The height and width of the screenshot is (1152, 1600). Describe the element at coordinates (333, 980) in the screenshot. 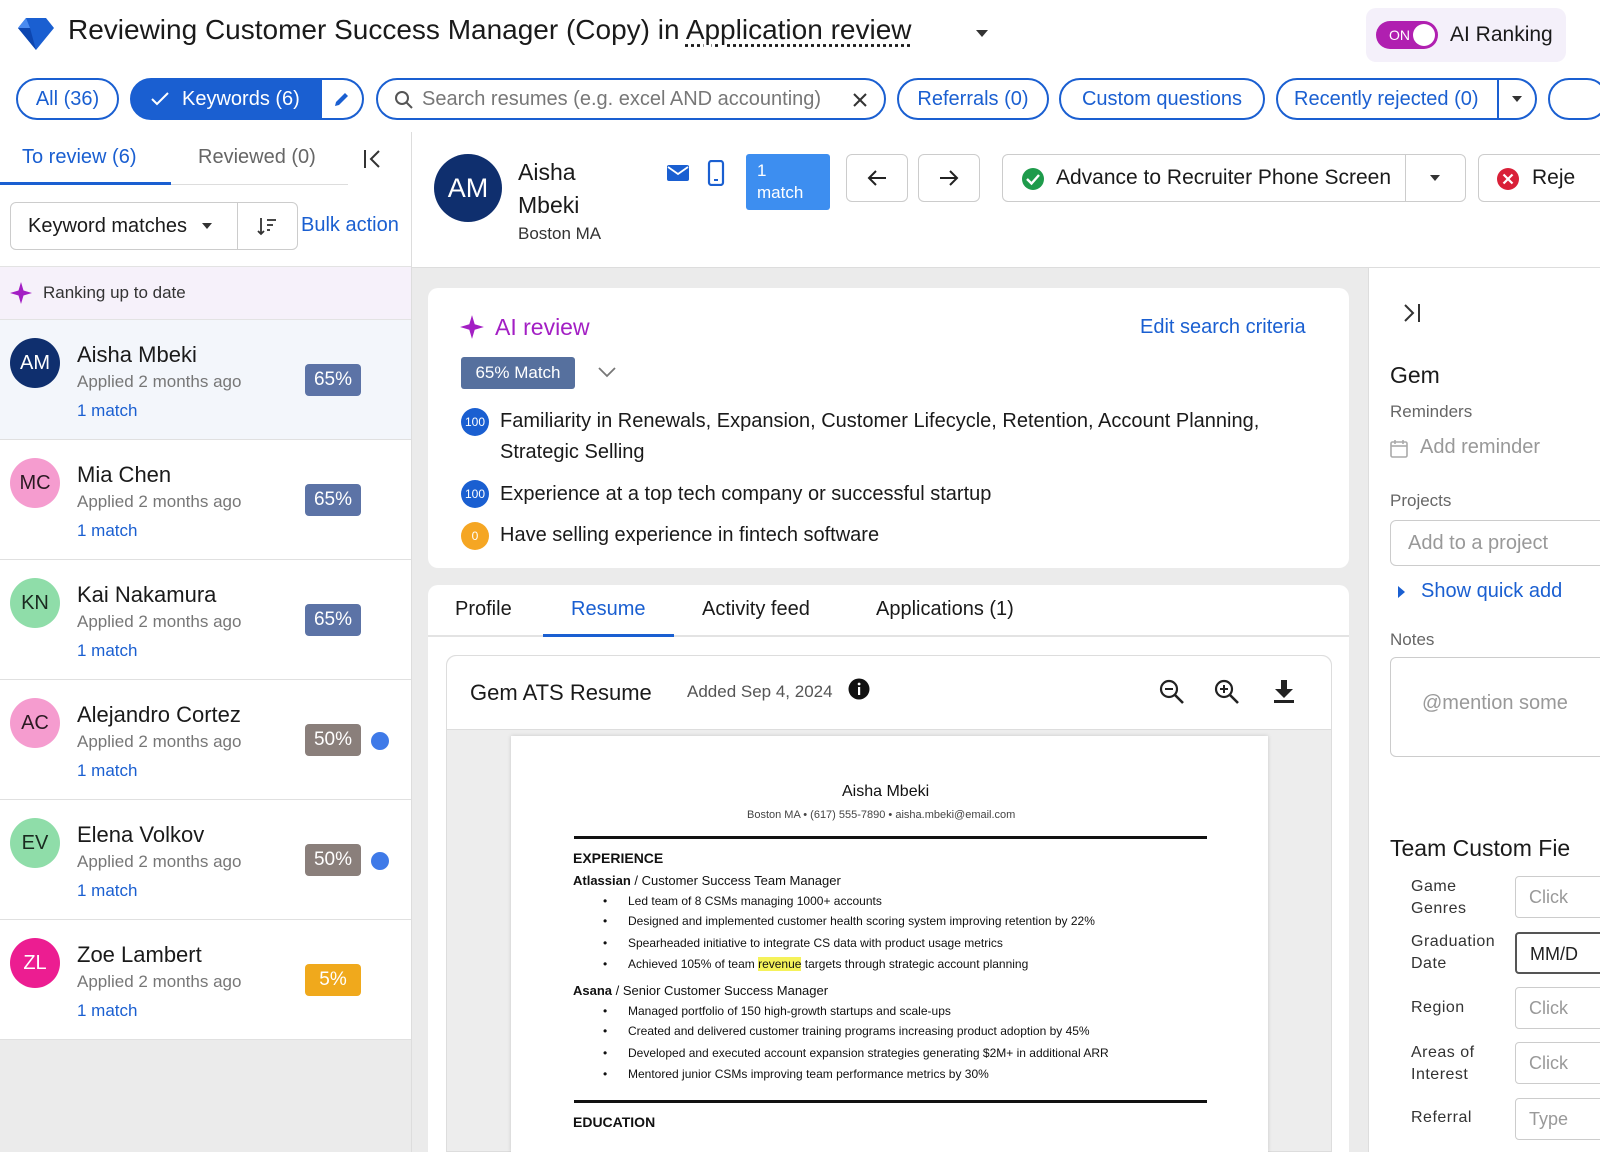

I see `candidate-score-badge: 5%` at that location.